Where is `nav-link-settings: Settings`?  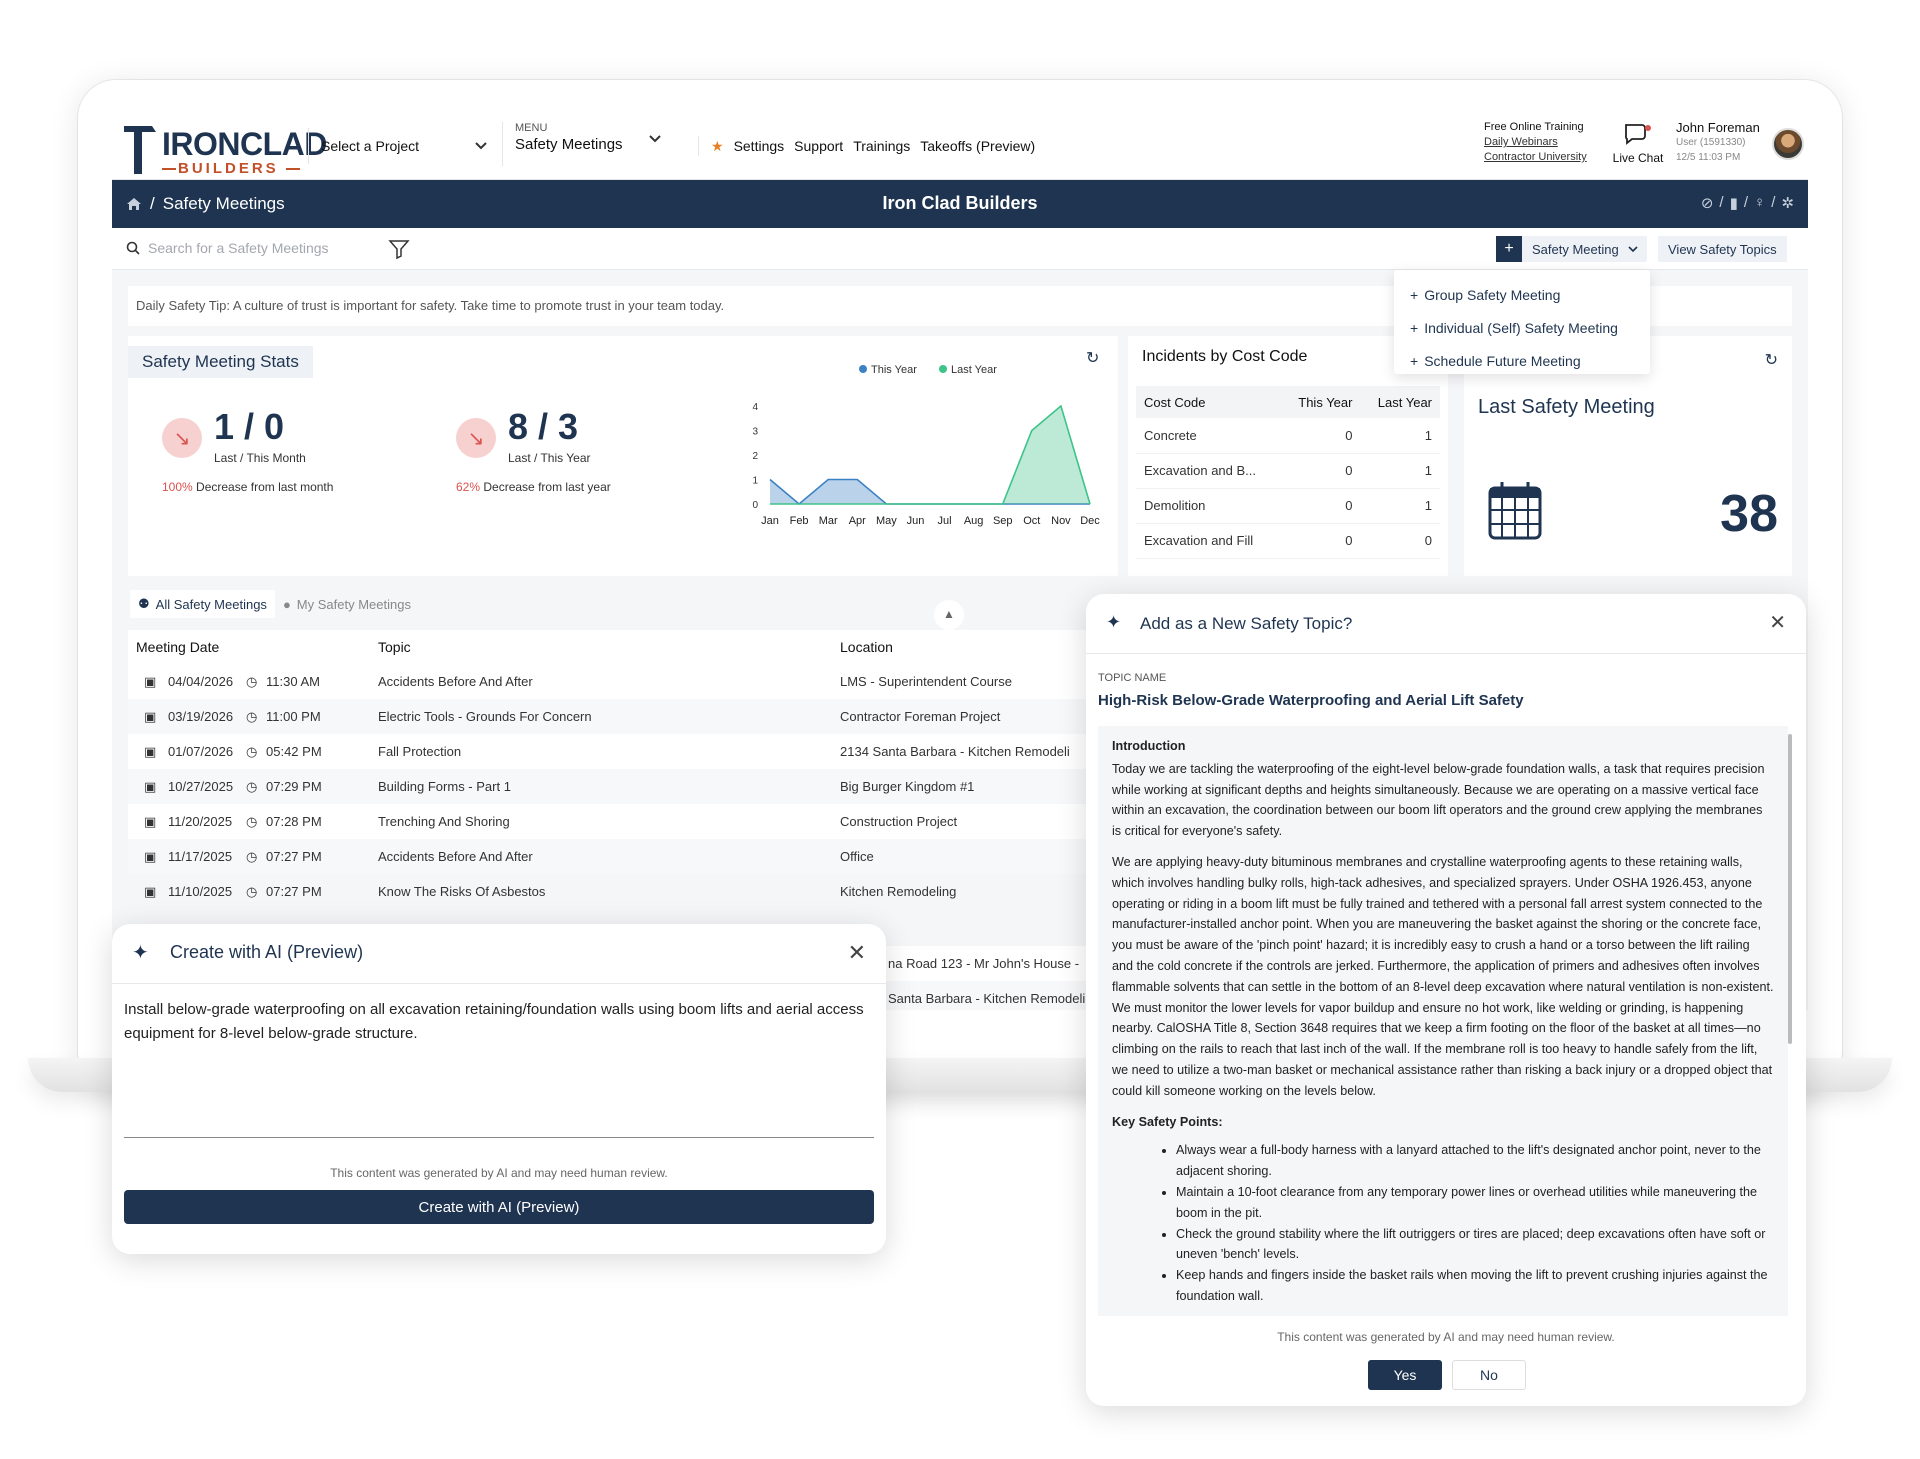
nav-link-settings: Settings is located at coordinates (759, 146).